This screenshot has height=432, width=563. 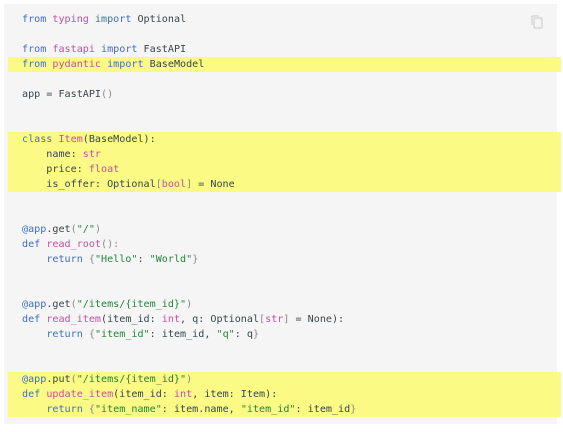 What do you see at coordinates (174, 64) in the screenshot?
I see `code-token: BaseModel` at bounding box center [174, 64].